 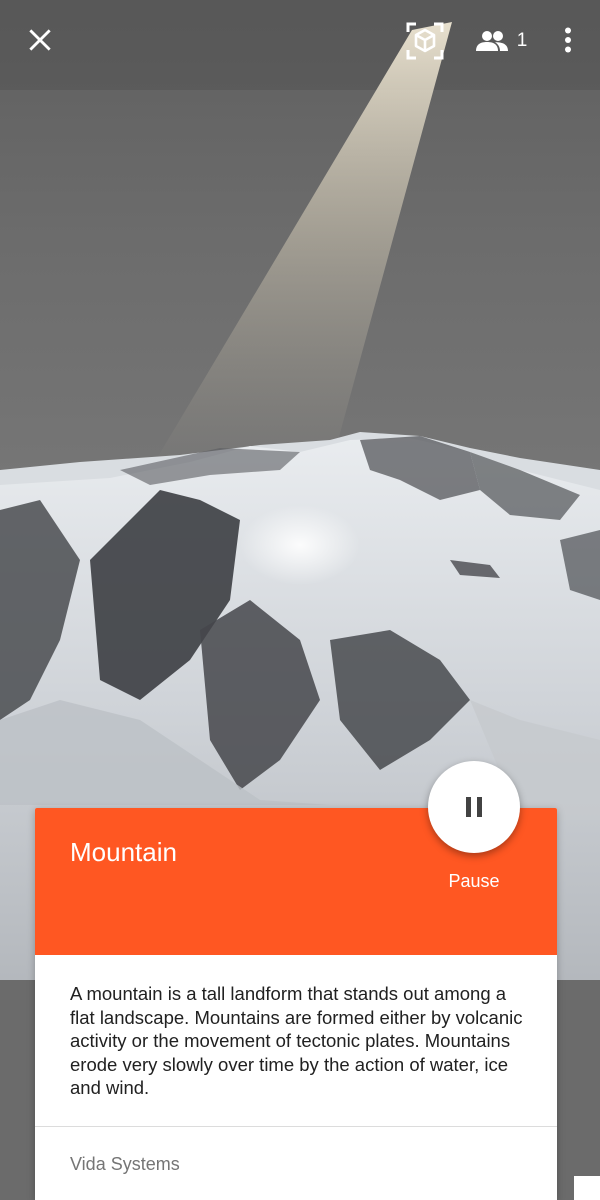 I want to click on ar-cube-icon, so click(x=425, y=41).